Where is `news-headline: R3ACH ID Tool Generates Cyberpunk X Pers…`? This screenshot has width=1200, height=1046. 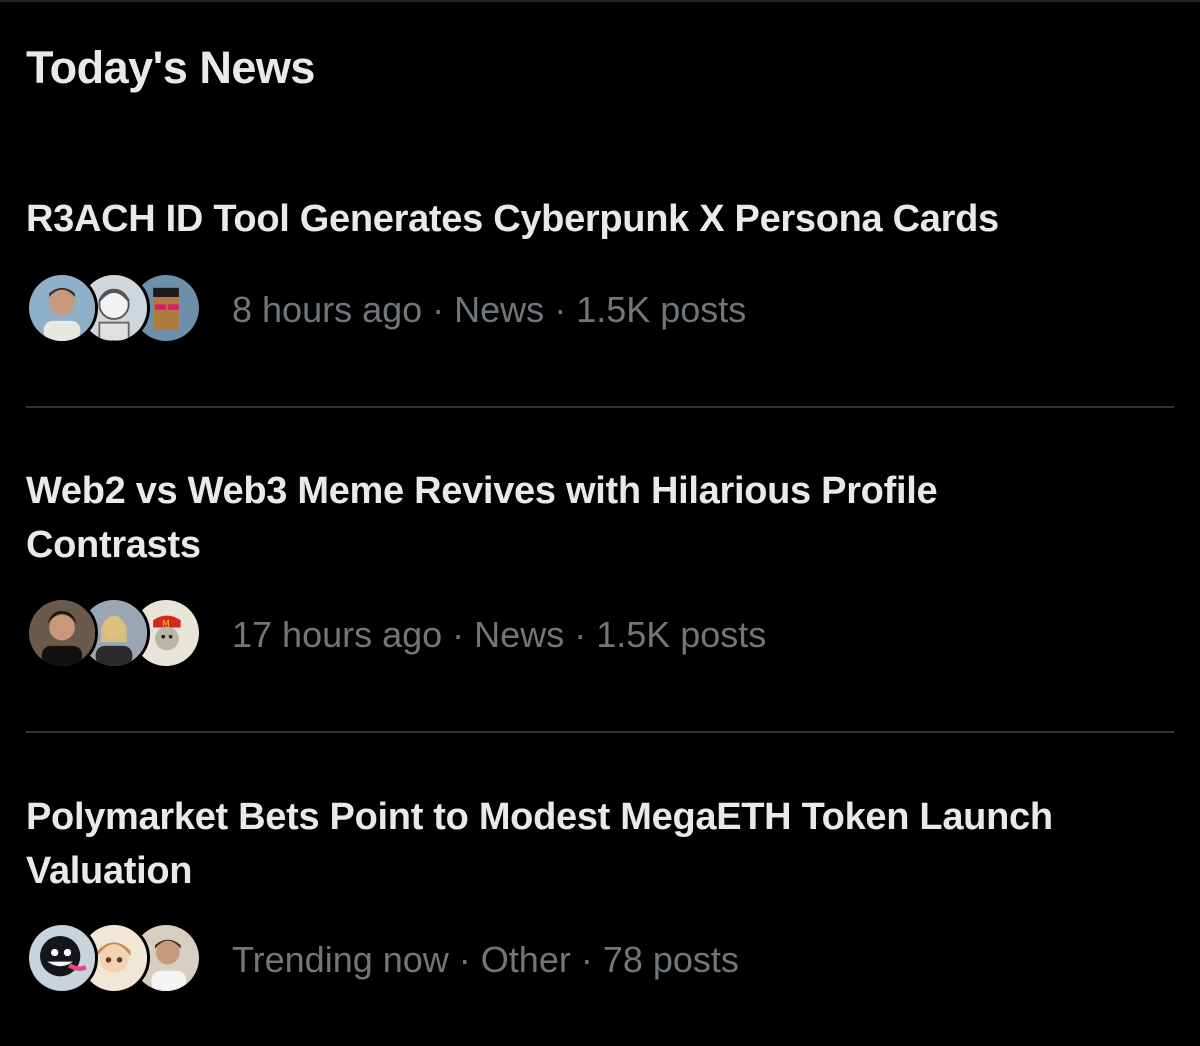 news-headline: R3ACH ID Tool Generates Cyberpunk X Pers… is located at coordinates (601, 219).